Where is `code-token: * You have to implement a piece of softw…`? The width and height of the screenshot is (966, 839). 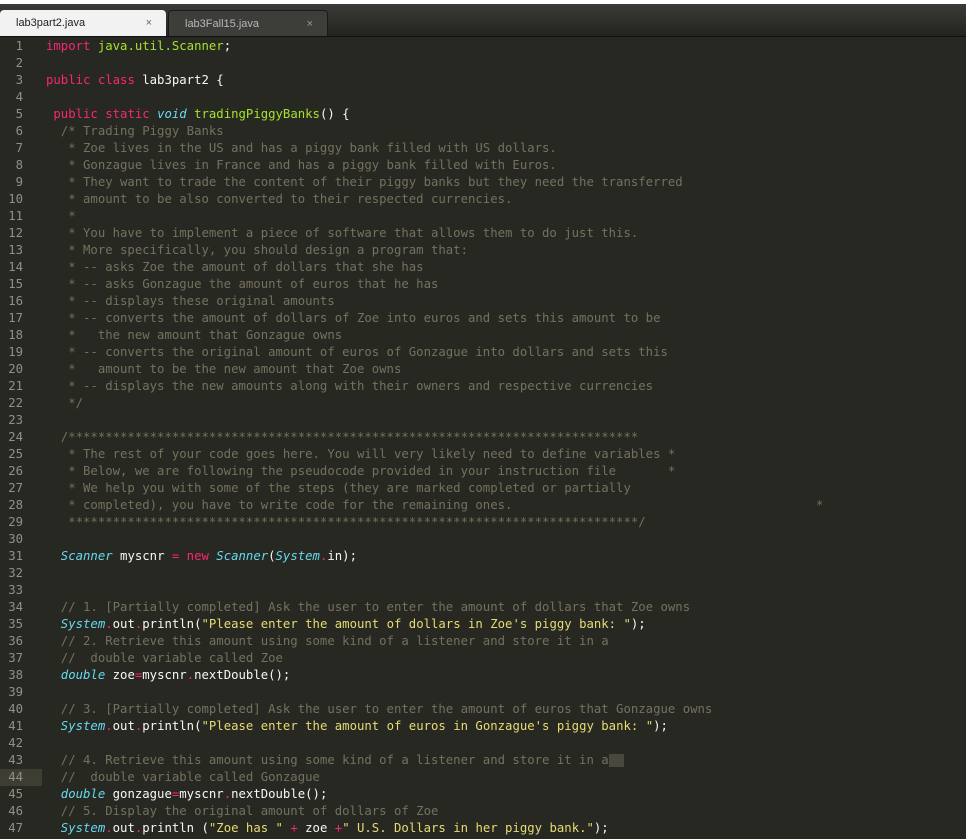 code-token: * You have to implement a piece of softw… is located at coordinates (342, 233).